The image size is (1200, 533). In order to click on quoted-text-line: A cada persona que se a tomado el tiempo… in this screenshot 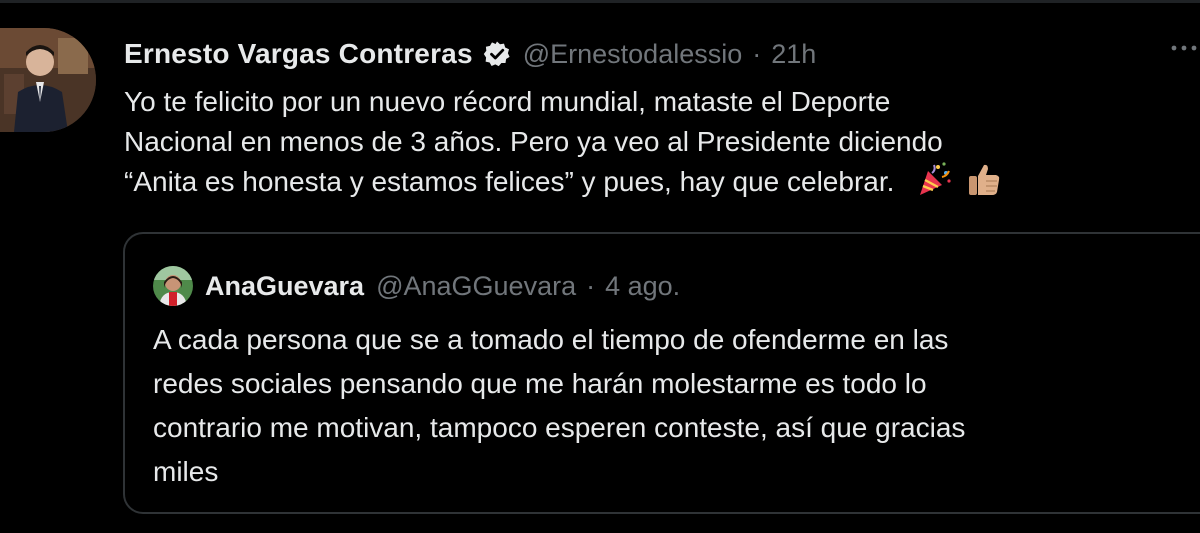, I will do `click(551, 339)`.